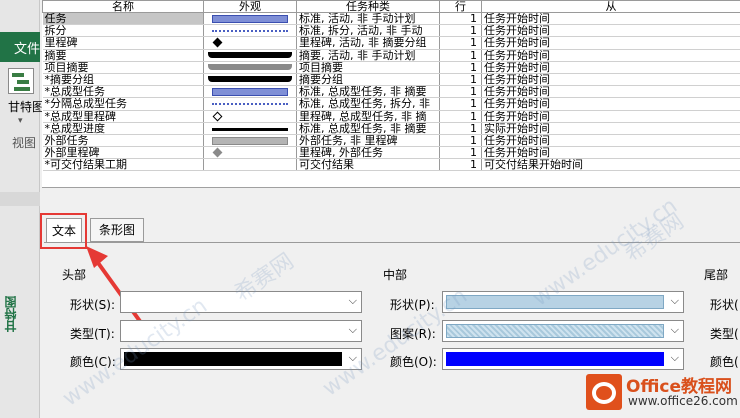 The width and height of the screenshot is (740, 418). I want to click on style-name-cell: 项目摘要, so click(123, 67).